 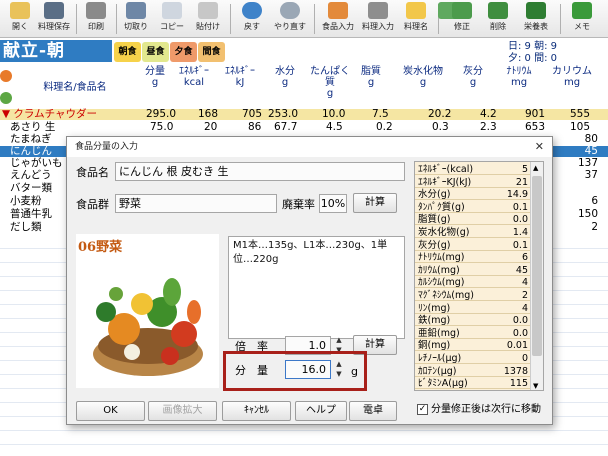 I want to click on nutrient-row: ﾅﾄﾘｳﾑ(mg) 6, so click(x=472, y=258).